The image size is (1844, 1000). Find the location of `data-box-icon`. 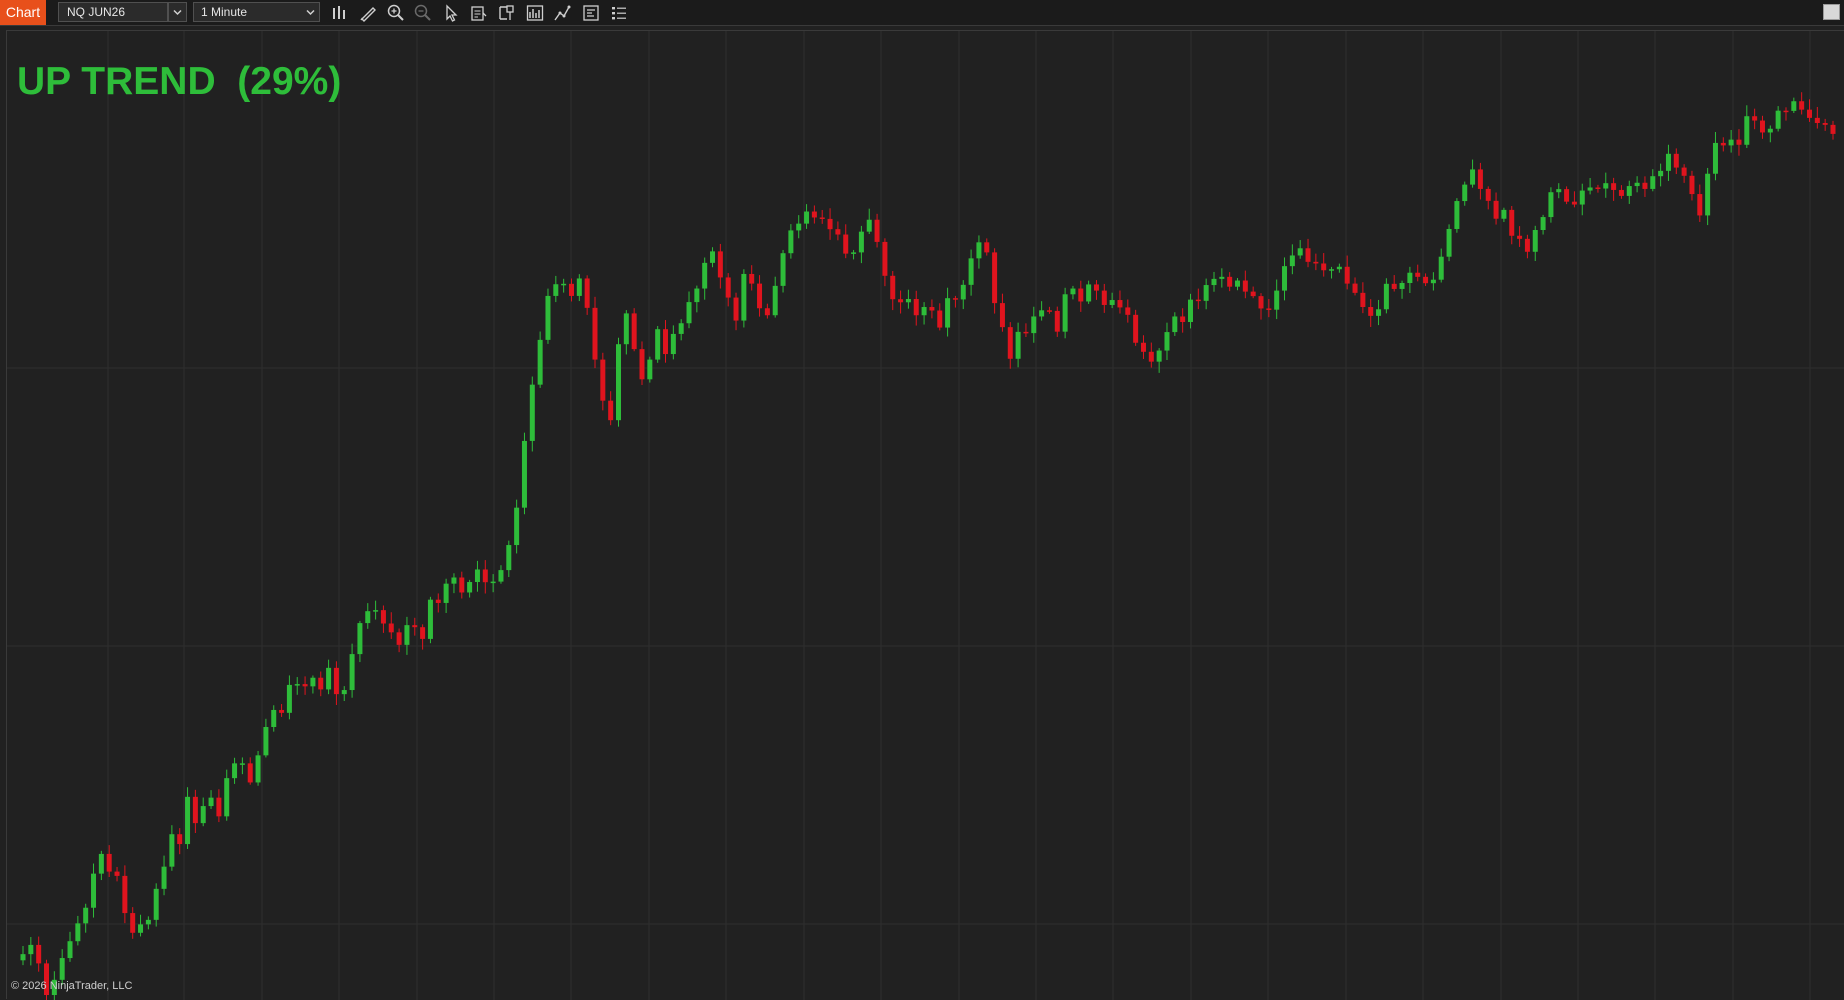

data-box-icon is located at coordinates (479, 13).